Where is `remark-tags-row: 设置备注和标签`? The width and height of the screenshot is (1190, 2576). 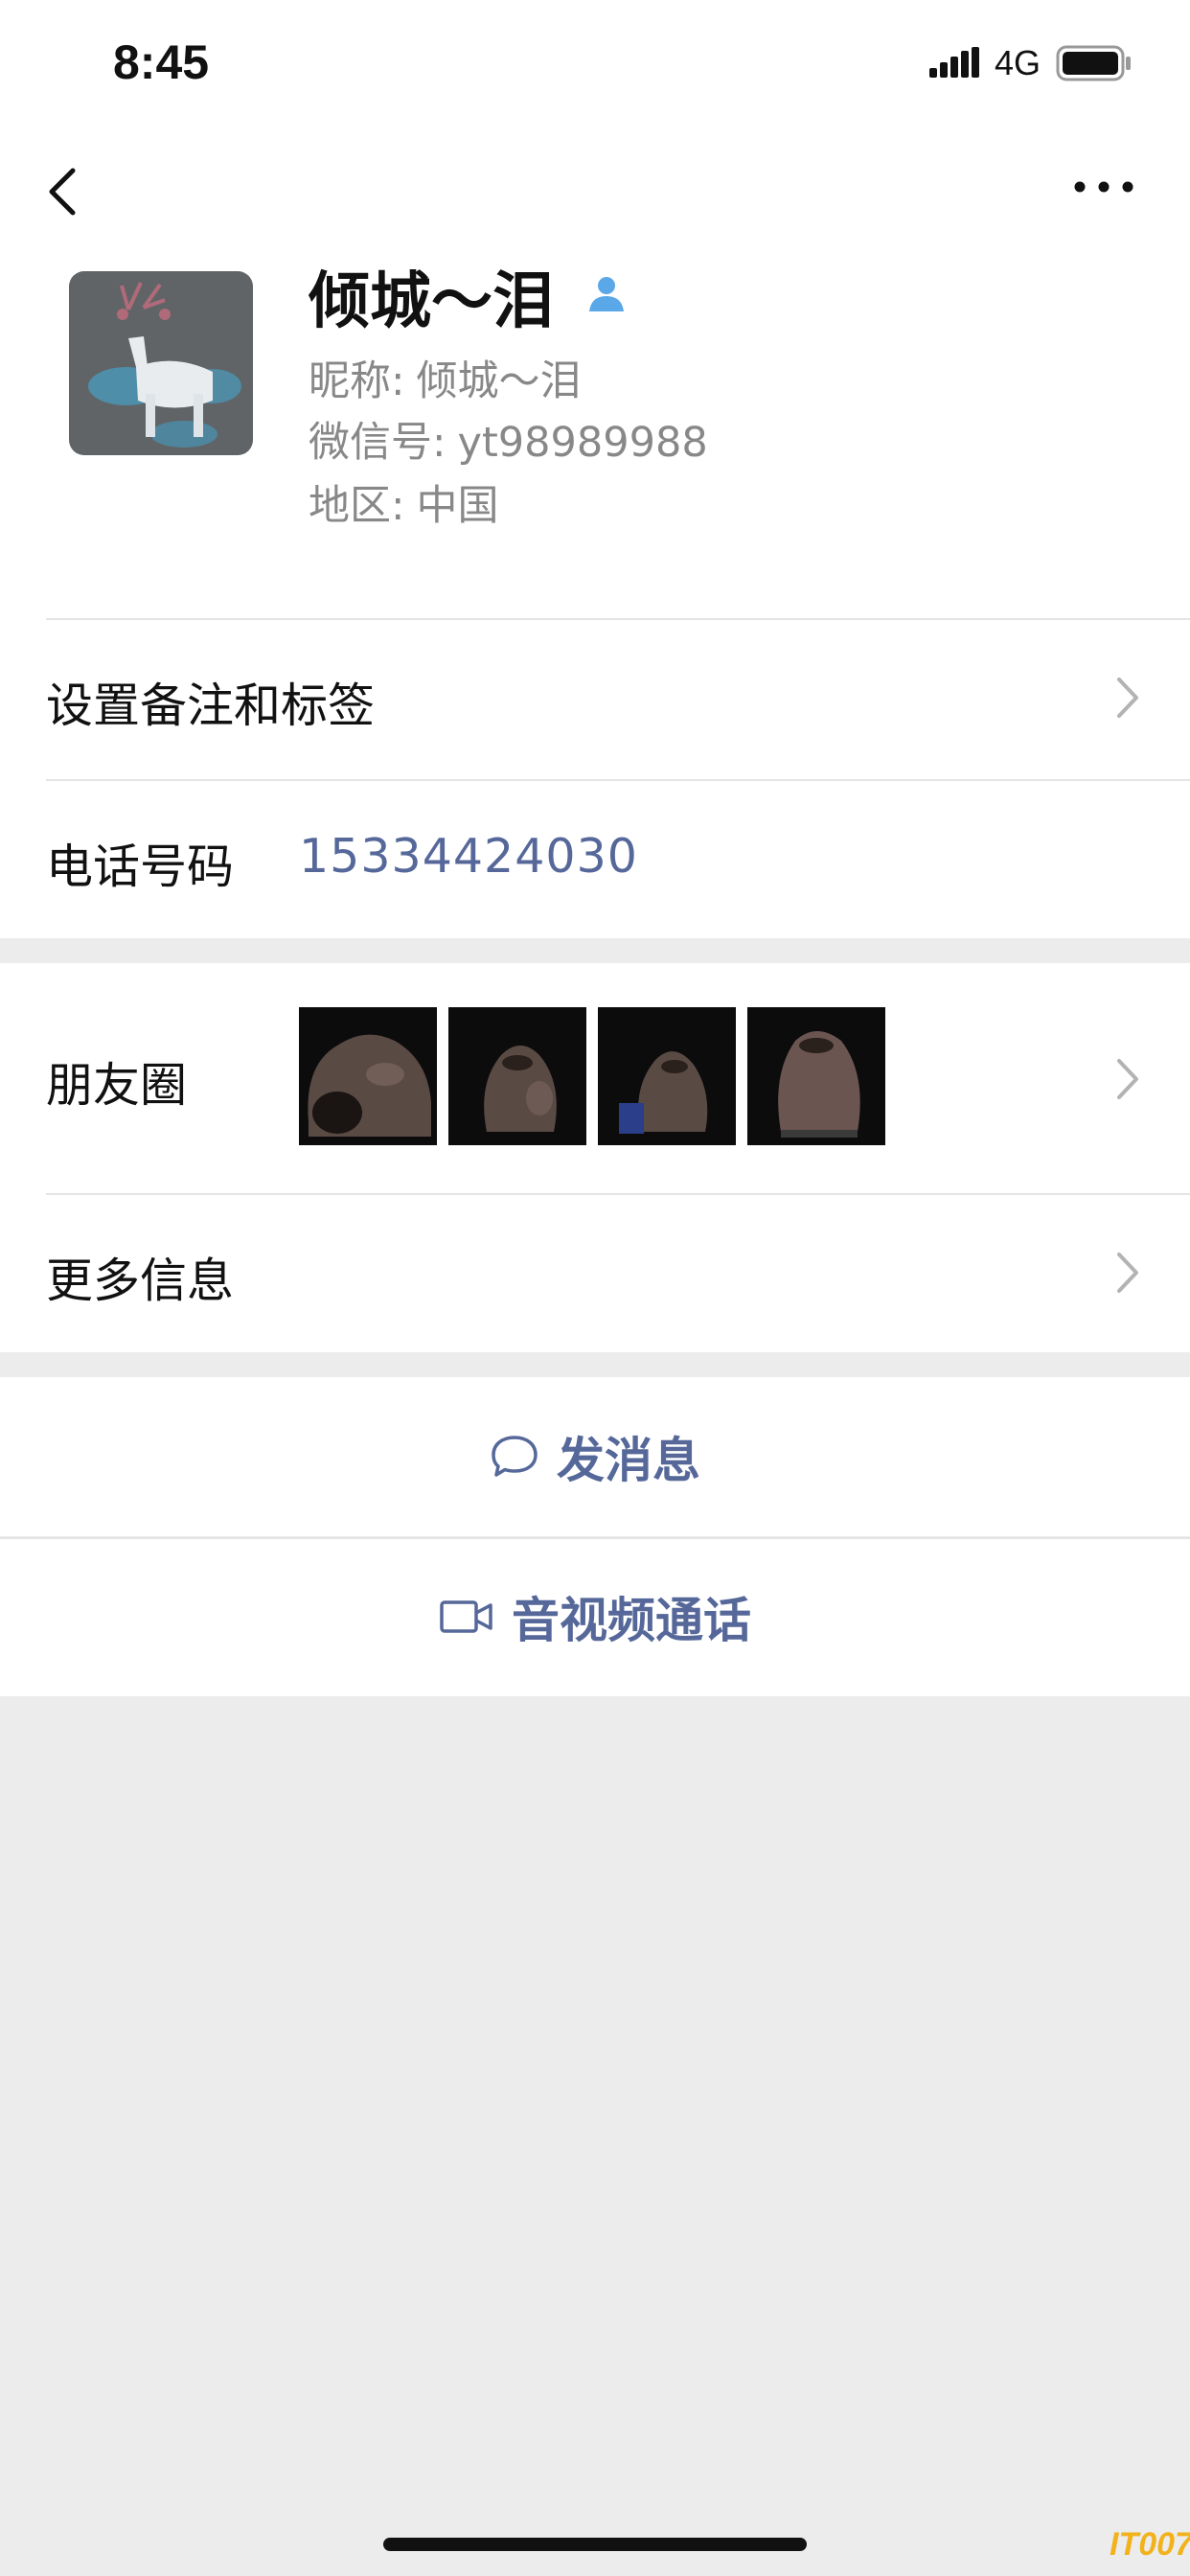
remark-tags-row: 设置备注和标签 is located at coordinates (595, 698).